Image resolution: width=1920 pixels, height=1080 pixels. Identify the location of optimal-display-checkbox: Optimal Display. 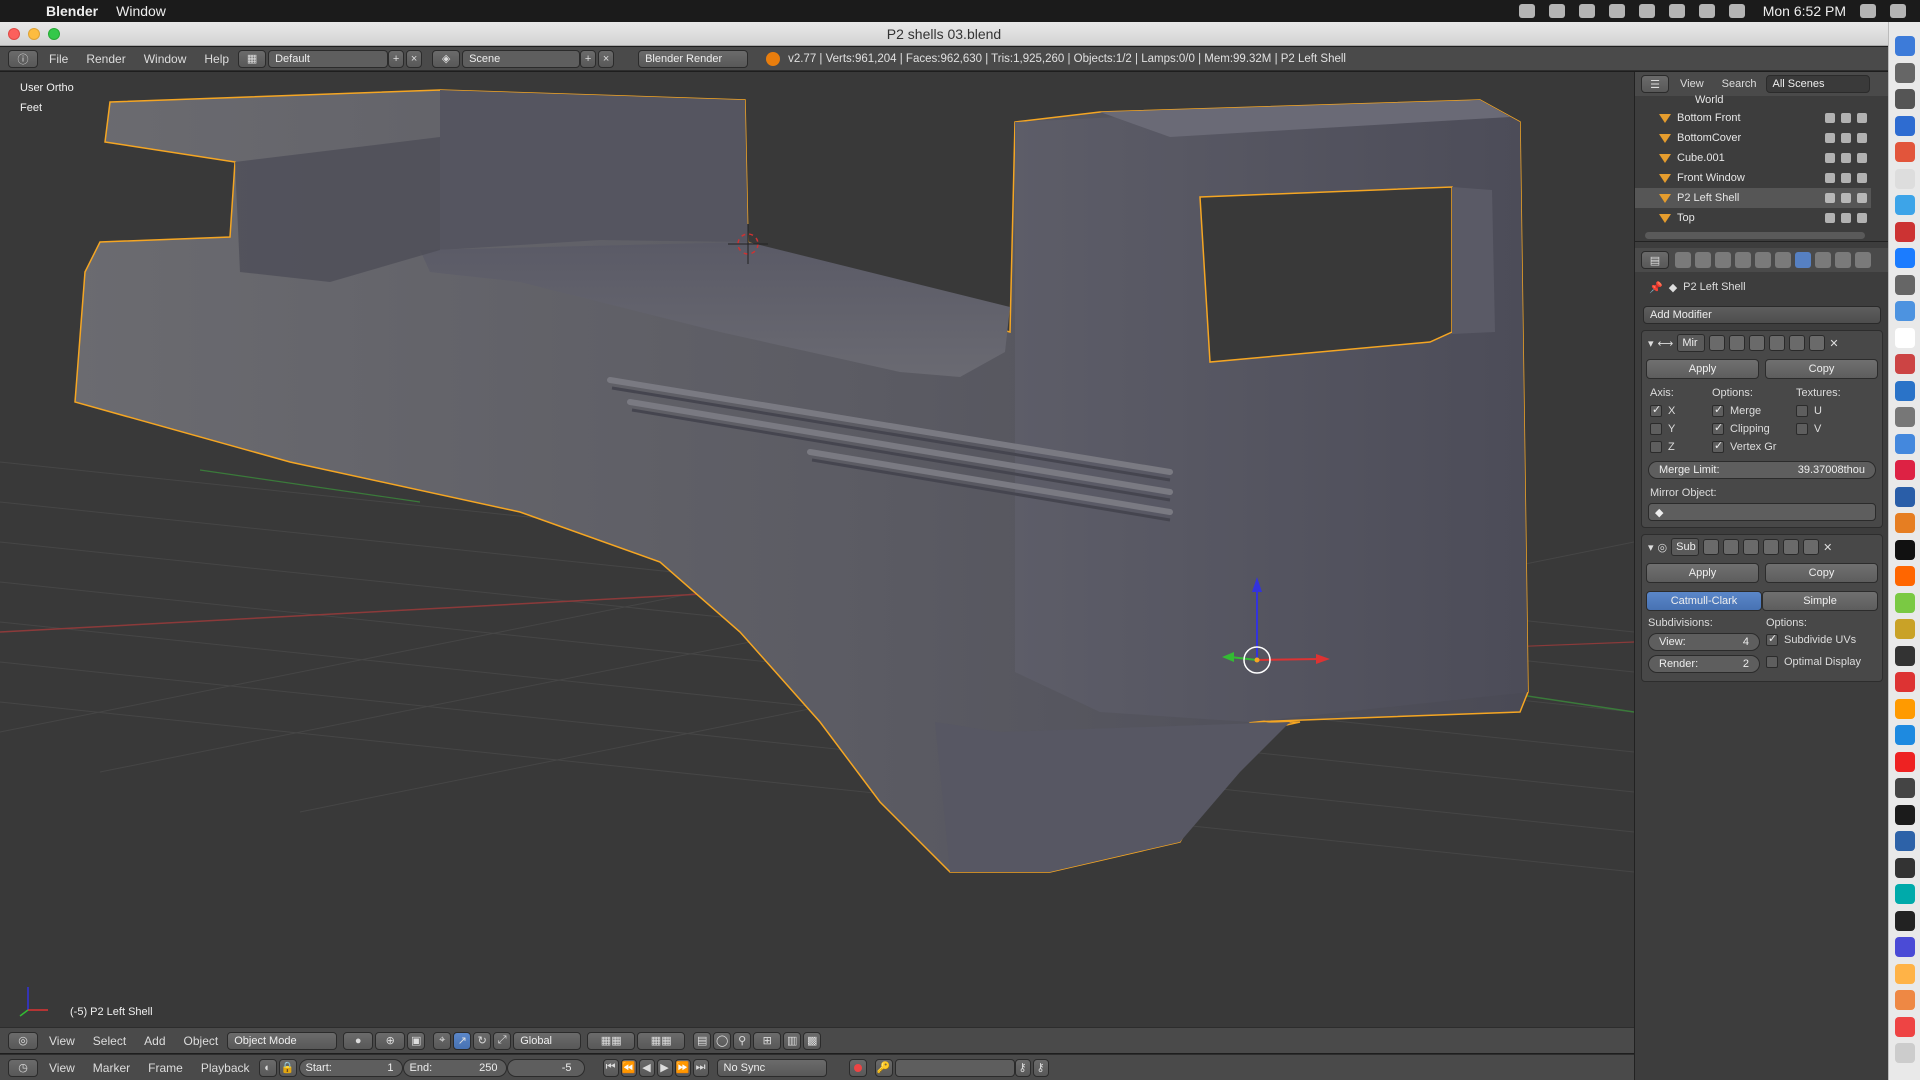
(1821, 661).